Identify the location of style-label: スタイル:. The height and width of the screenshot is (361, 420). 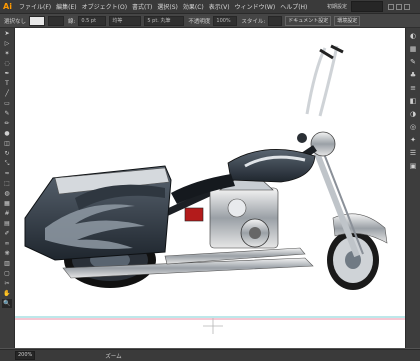
(253, 21).